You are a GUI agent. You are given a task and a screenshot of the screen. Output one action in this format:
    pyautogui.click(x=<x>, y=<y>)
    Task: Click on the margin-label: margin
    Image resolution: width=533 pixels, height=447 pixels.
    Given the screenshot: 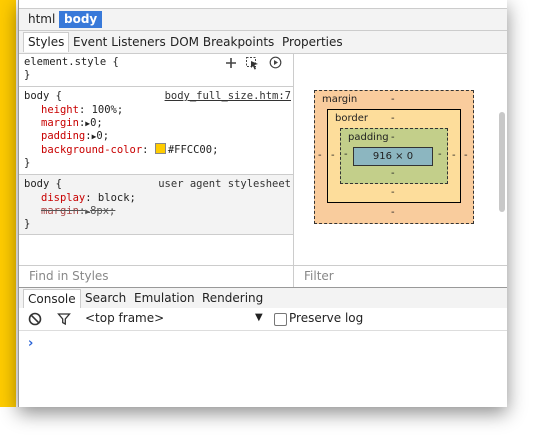 What is the action you would take?
    pyautogui.click(x=340, y=99)
    